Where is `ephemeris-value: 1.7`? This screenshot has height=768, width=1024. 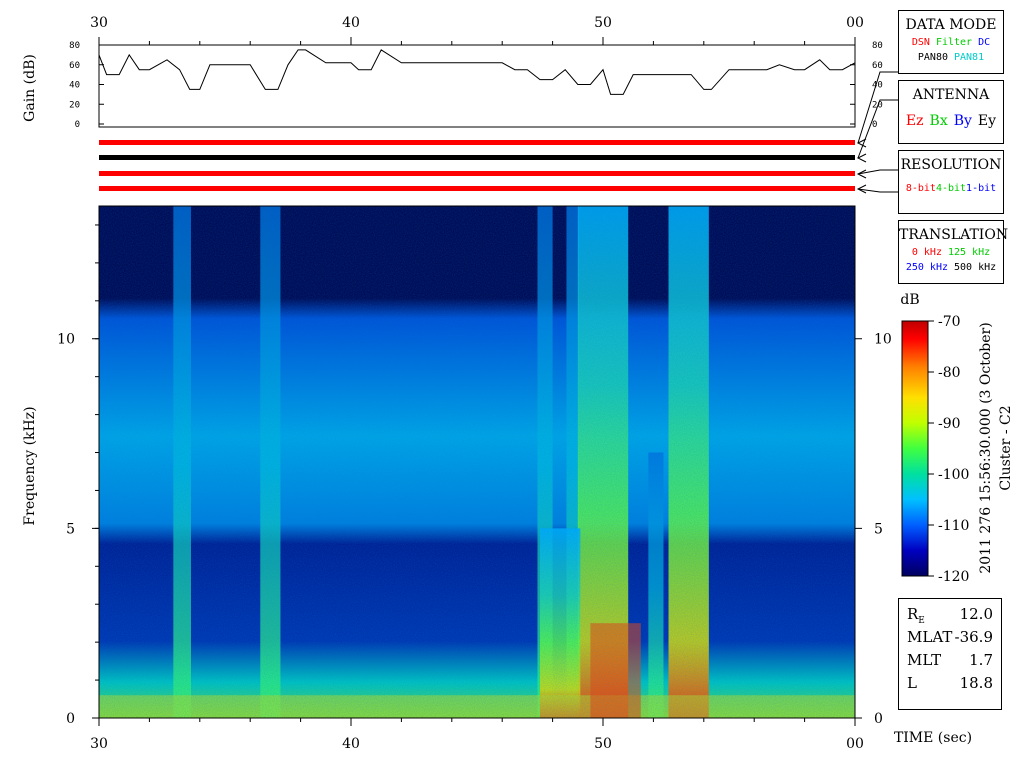
ephemeris-value: 1.7 is located at coordinates (981, 660).